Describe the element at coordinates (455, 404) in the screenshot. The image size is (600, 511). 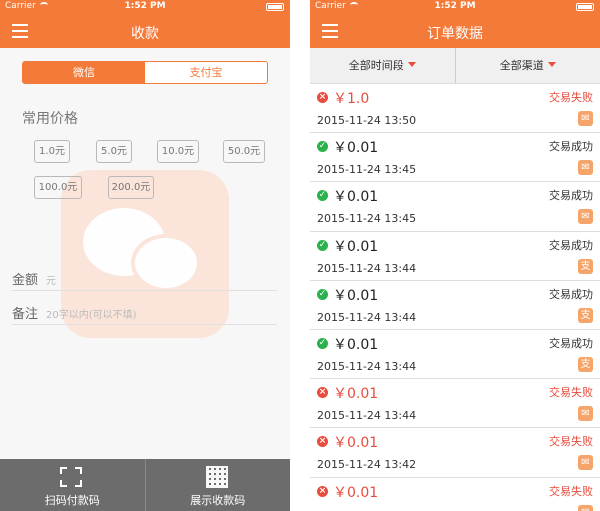
I see `order-row: × ￥0.01 交易失败 2015-11-24 13:44 ✉` at that location.